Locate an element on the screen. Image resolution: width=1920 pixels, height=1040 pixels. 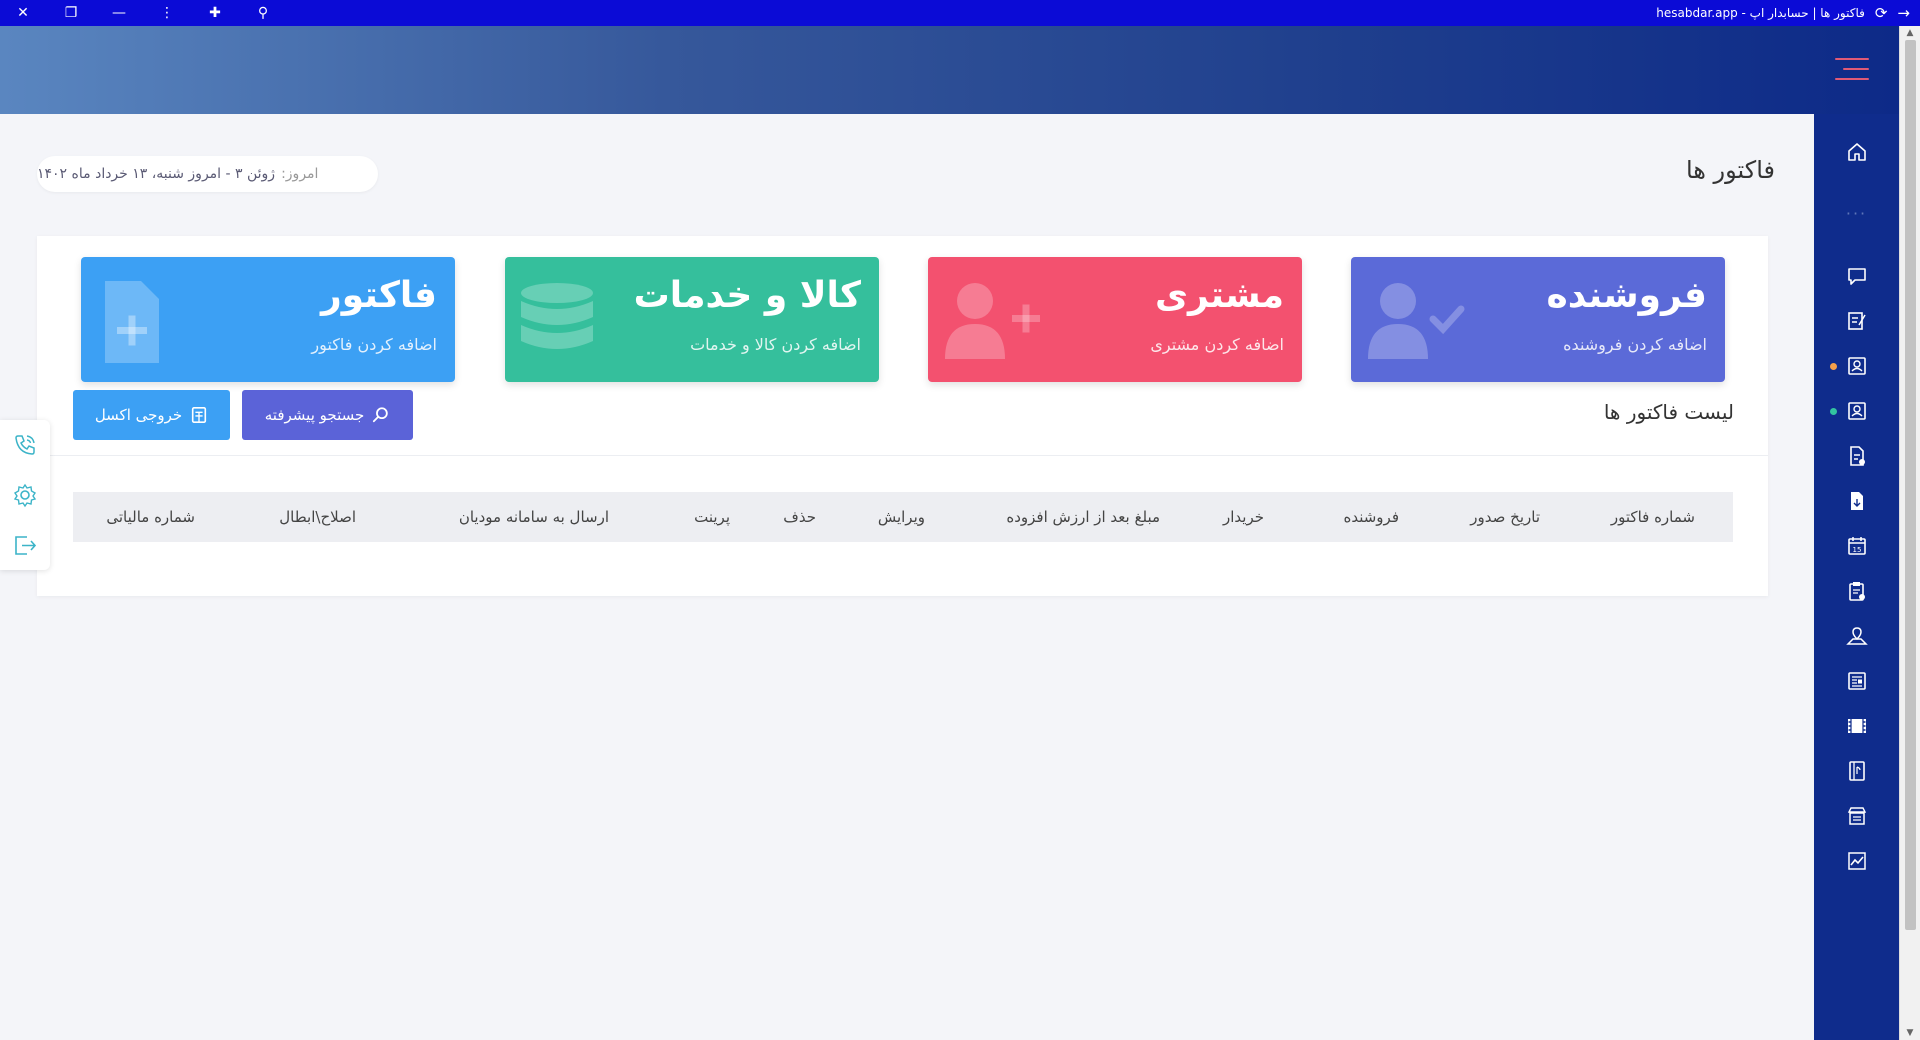
column-send-to-tax-system: ارسال به سامانه مودیان is located at coordinates (534, 517).